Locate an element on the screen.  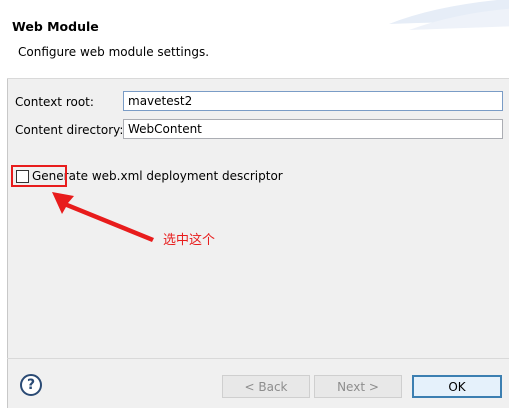
header-banner-graphic is located at coordinates (449, 15).